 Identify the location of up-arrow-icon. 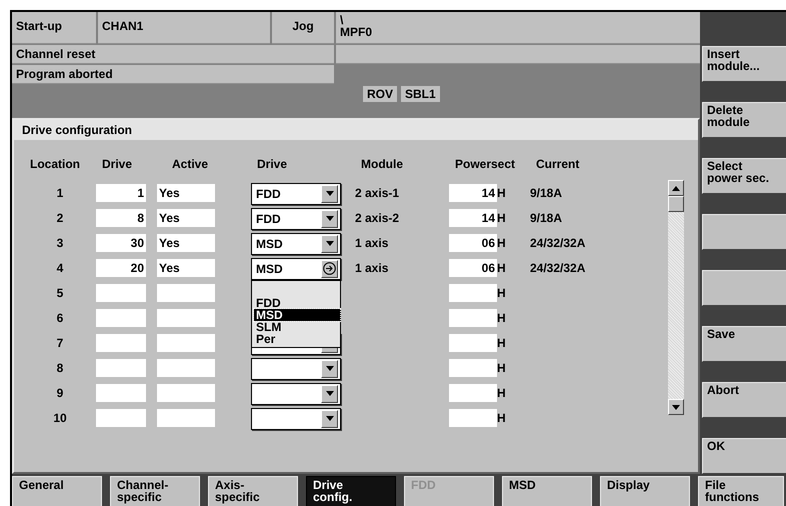
(676, 188).